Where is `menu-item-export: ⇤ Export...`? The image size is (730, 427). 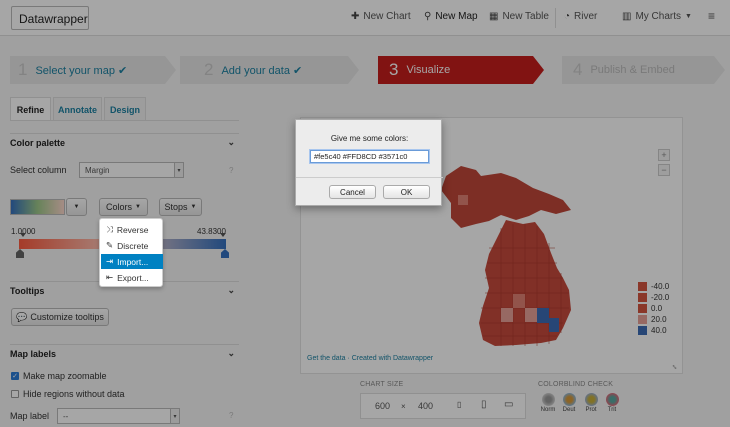 menu-item-export: ⇤ Export... is located at coordinates (132, 277).